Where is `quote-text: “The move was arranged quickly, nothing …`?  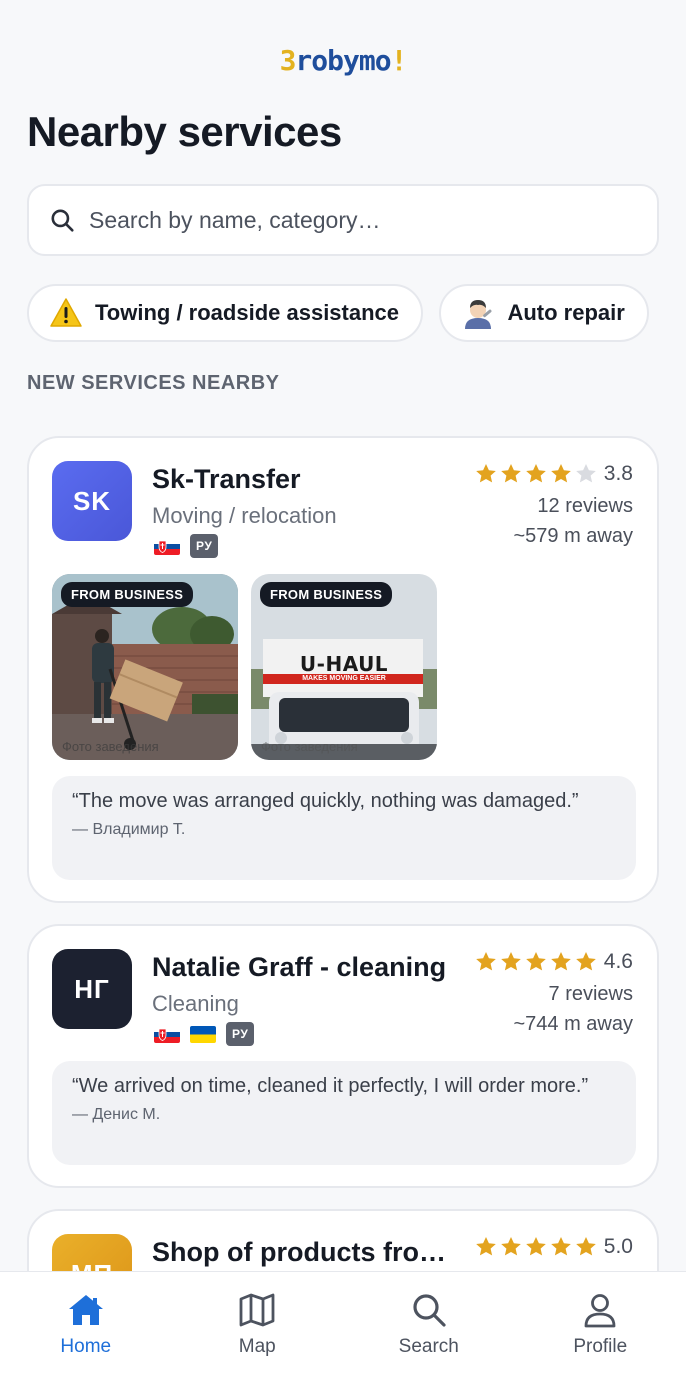
quote-text: “The move was arranged quickly, nothing … is located at coordinates (325, 801).